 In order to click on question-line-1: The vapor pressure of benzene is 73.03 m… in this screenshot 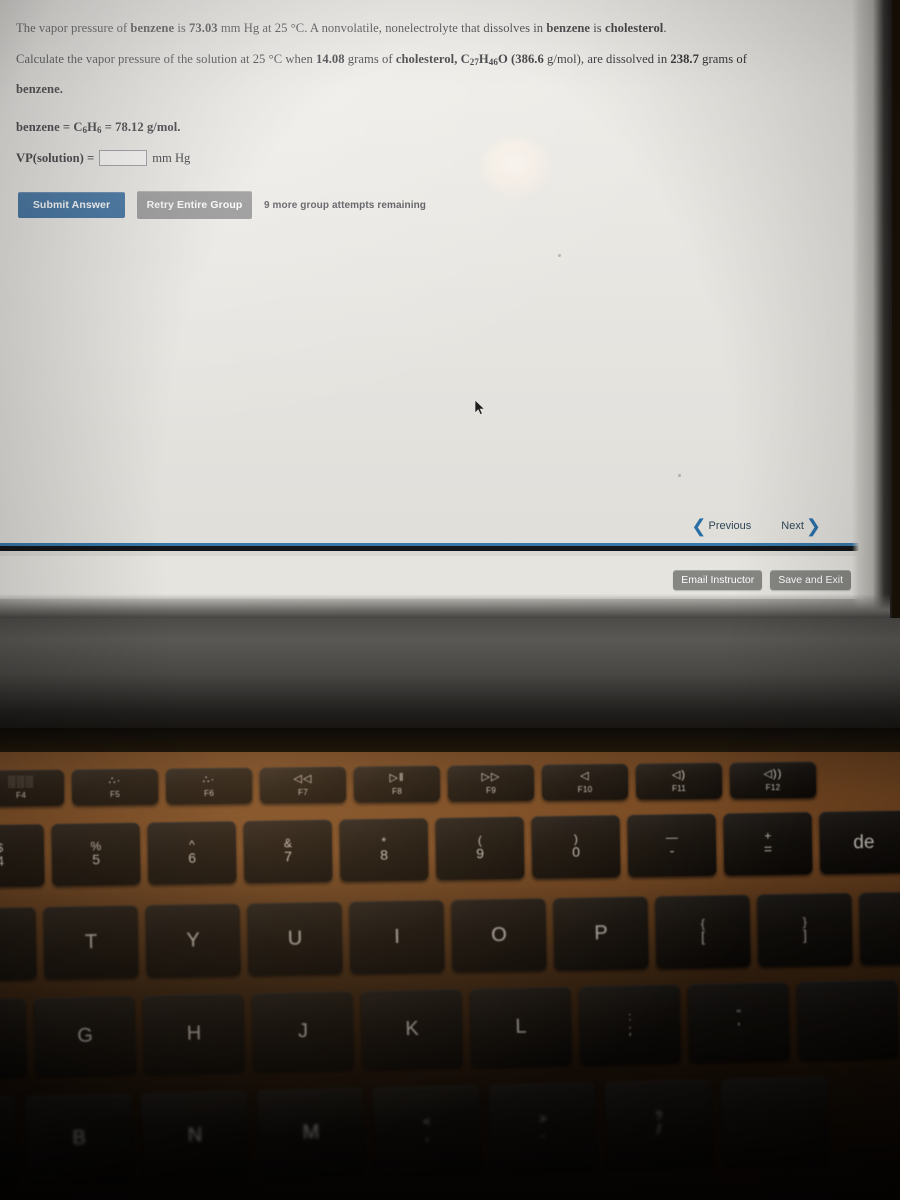, I will do `click(416, 29)`.